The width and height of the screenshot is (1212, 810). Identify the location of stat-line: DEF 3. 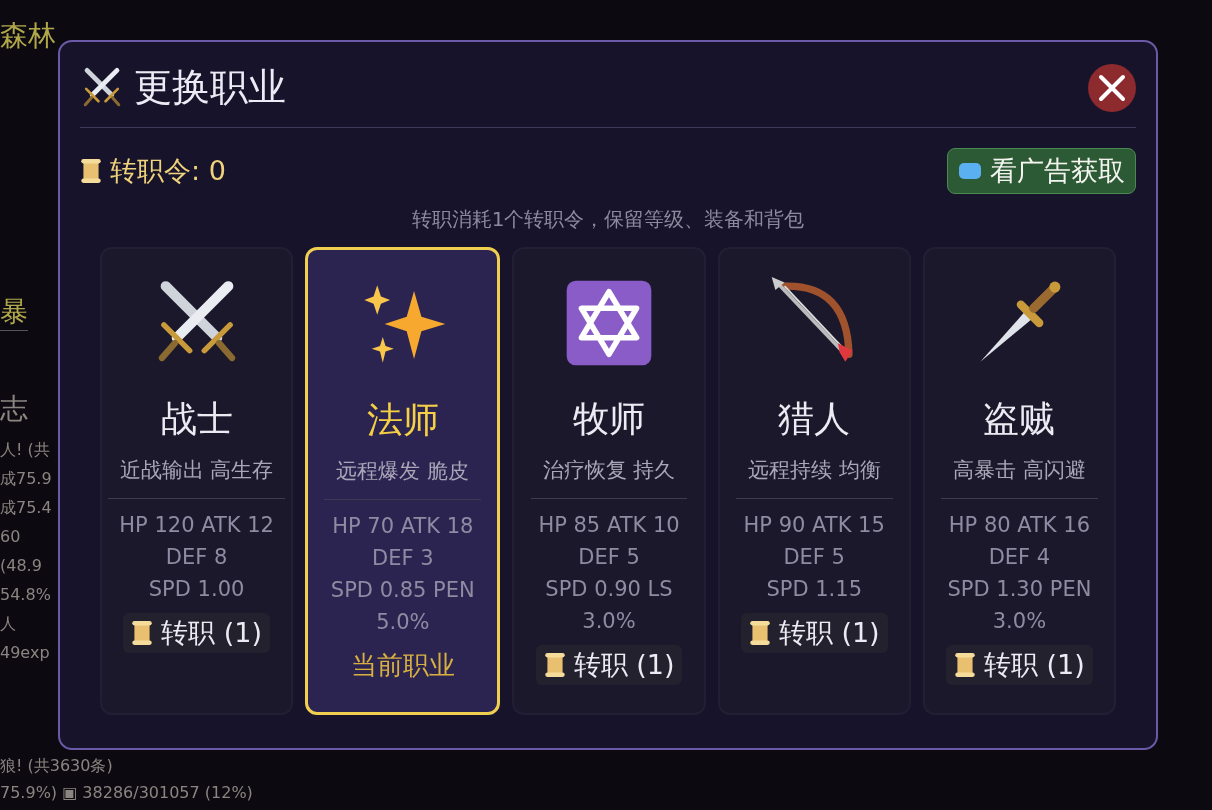
(403, 558).